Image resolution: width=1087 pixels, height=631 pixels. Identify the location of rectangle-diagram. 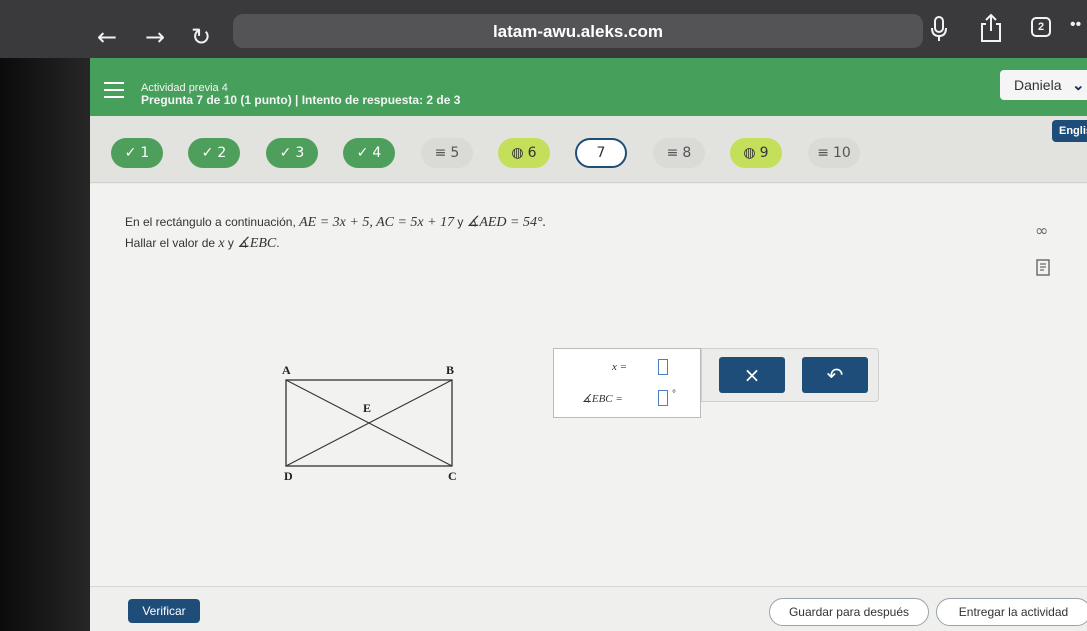
(369, 423).